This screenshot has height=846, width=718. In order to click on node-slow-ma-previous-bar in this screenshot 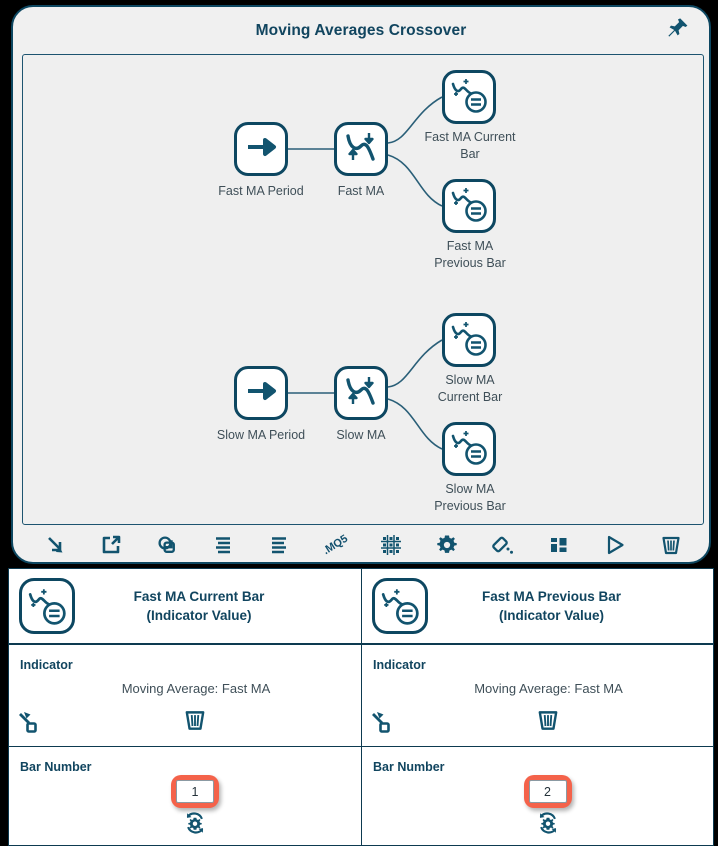, I will do `click(469, 449)`.